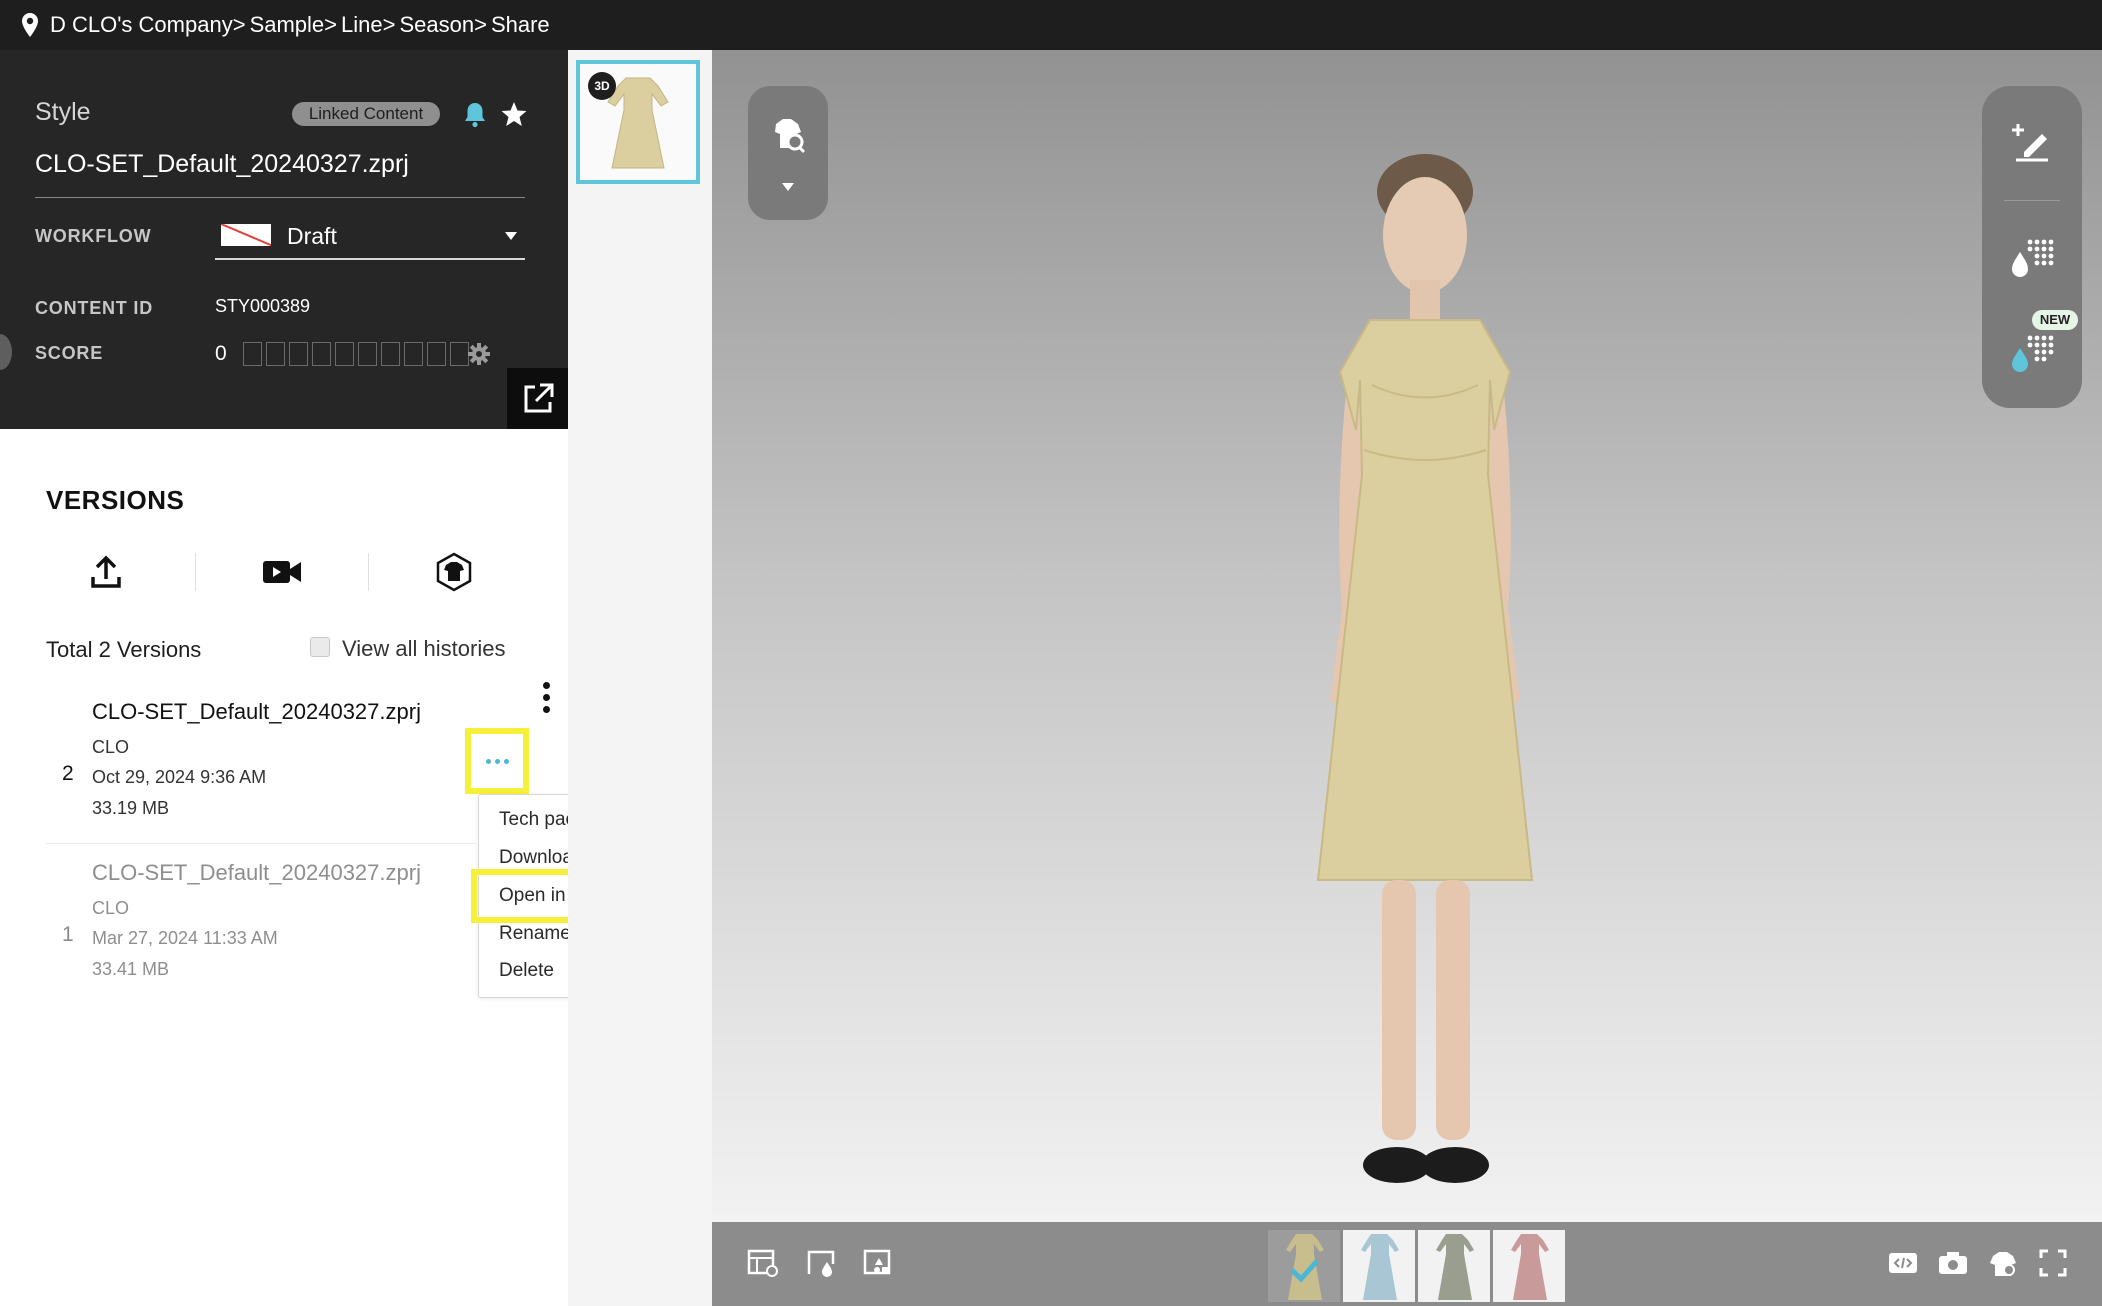  What do you see at coordinates (362, 25) in the screenshot?
I see `breadcrumb-line: Line` at bounding box center [362, 25].